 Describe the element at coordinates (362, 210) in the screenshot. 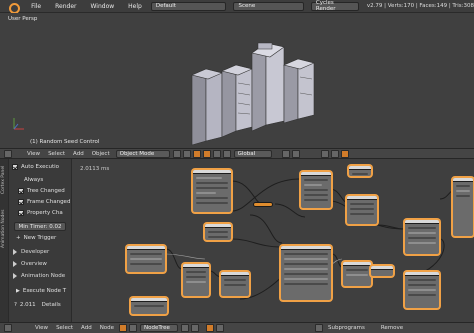

I see `node-transform` at that location.